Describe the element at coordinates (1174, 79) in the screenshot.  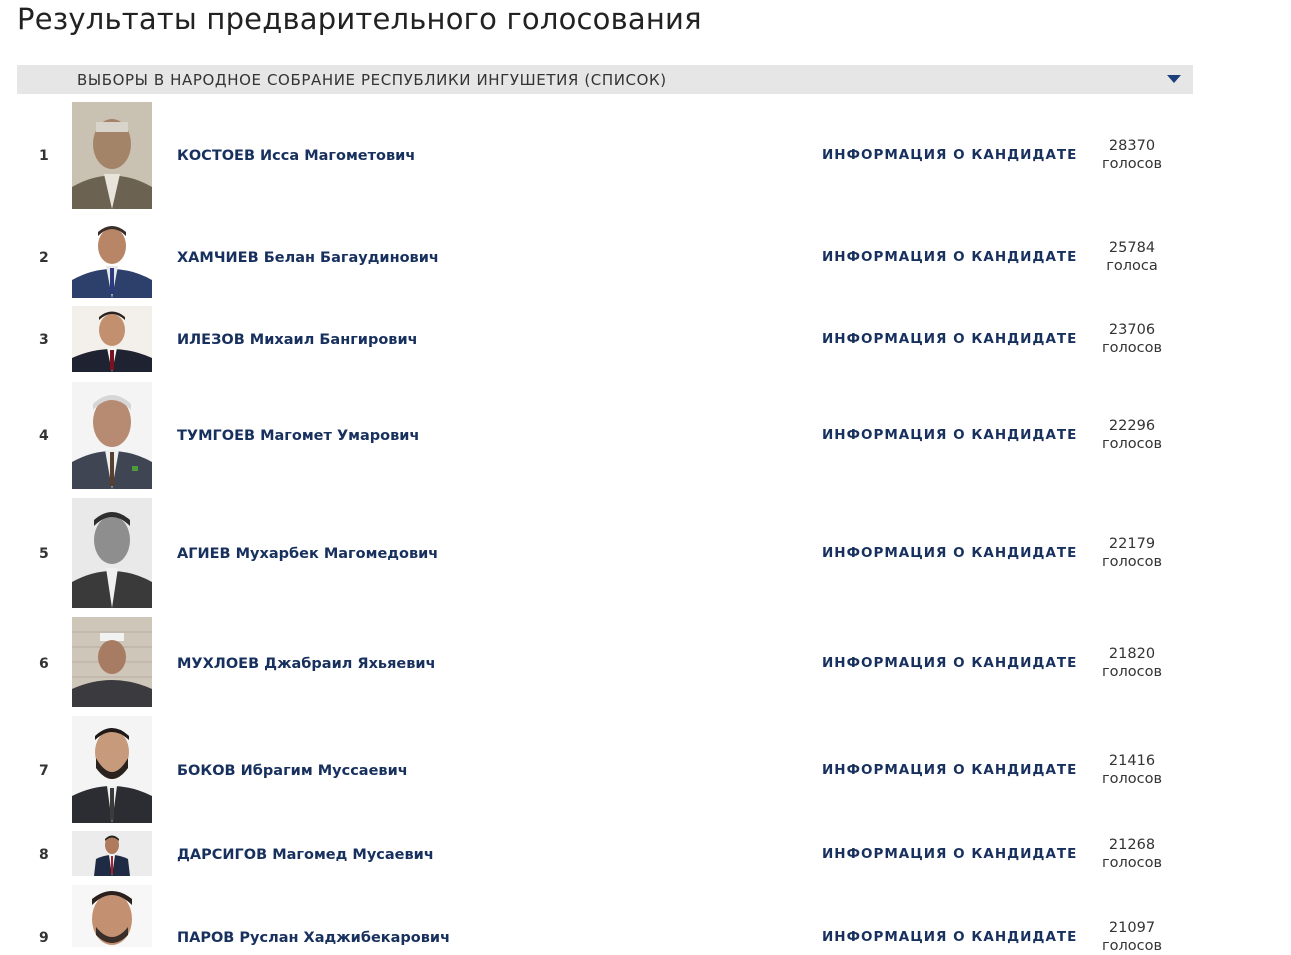
I see `chevron-down-icon` at that location.